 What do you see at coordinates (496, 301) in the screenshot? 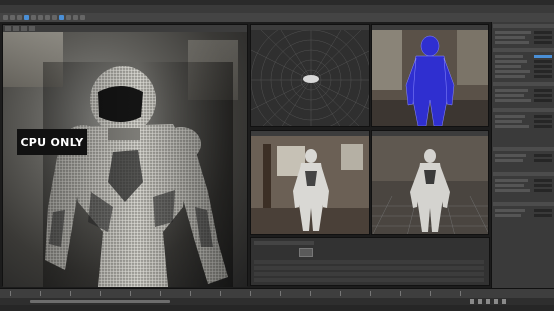
I see `playback-next-icon` at bounding box center [496, 301].